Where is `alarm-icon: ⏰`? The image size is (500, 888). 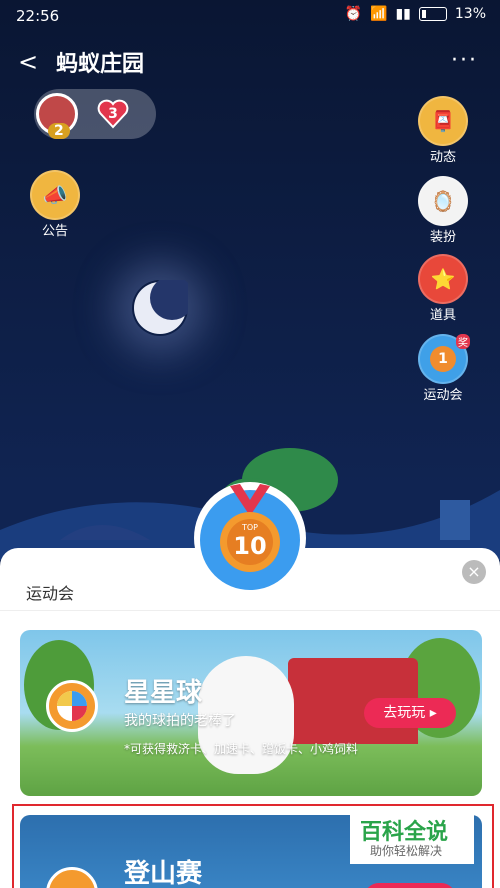 alarm-icon: ⏰ is located at coordinates (353, 14).